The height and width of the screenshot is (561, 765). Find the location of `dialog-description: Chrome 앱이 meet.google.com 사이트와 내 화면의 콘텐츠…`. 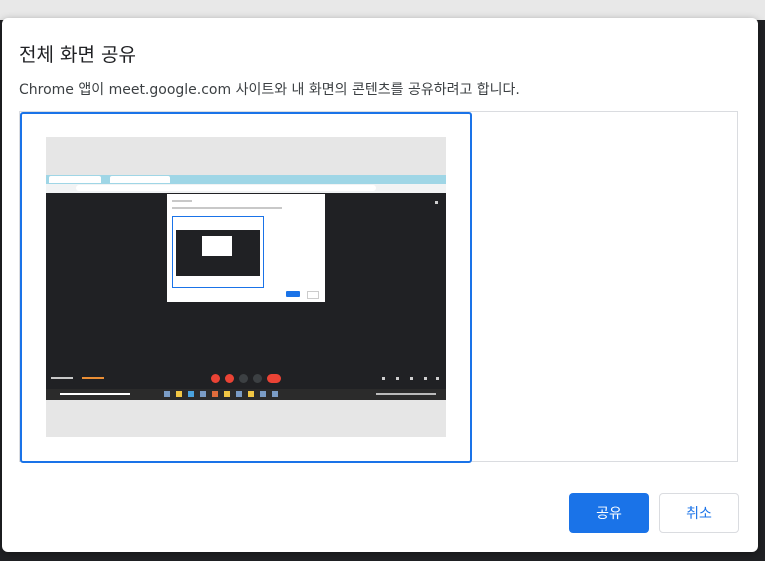

dialog-description: Chrome 앱이 meet.google.com 사이트와 내 화면의 콘텐츠… is located at coordinates (269, 90).